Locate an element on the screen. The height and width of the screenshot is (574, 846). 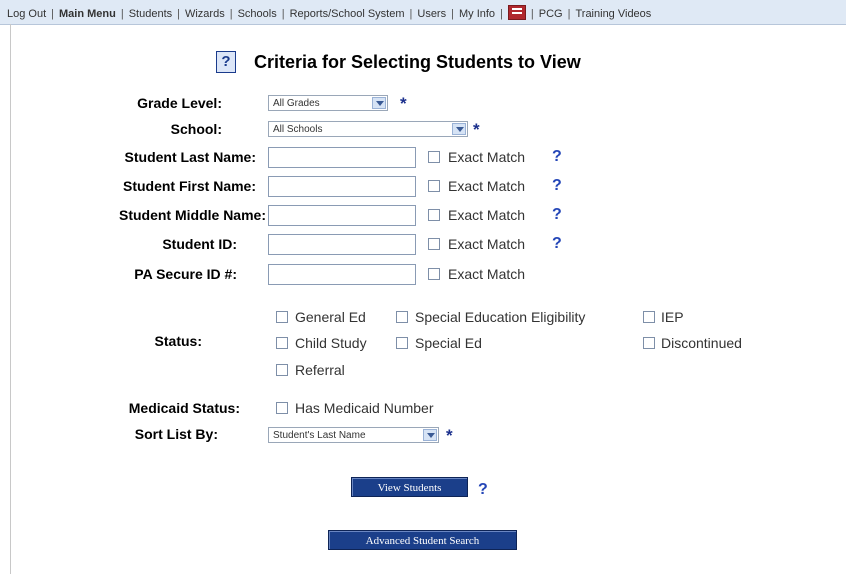
school-value: All Schools is located at coordinates (298, 129).